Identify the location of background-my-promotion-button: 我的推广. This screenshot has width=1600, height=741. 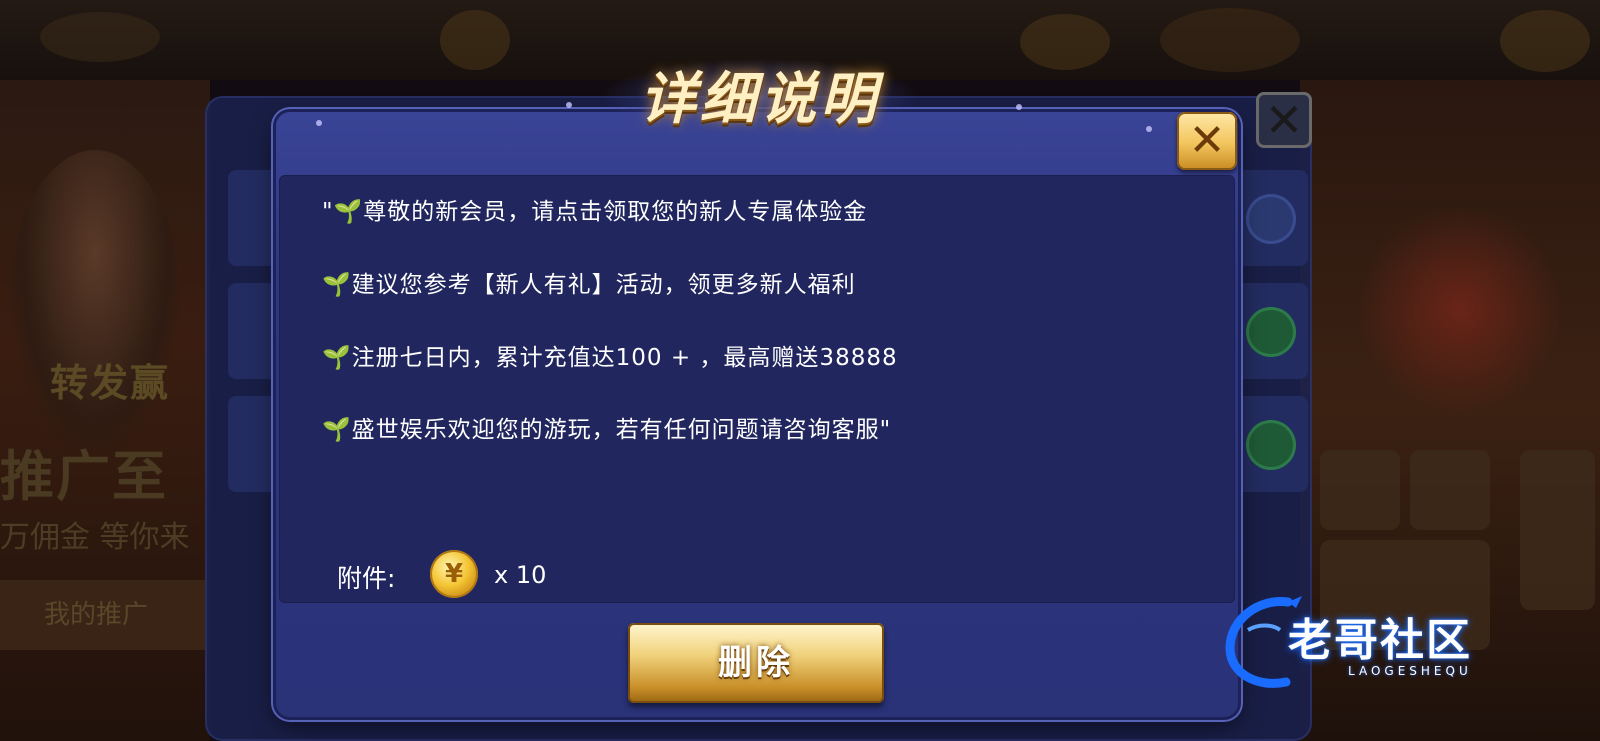
(102, 615).